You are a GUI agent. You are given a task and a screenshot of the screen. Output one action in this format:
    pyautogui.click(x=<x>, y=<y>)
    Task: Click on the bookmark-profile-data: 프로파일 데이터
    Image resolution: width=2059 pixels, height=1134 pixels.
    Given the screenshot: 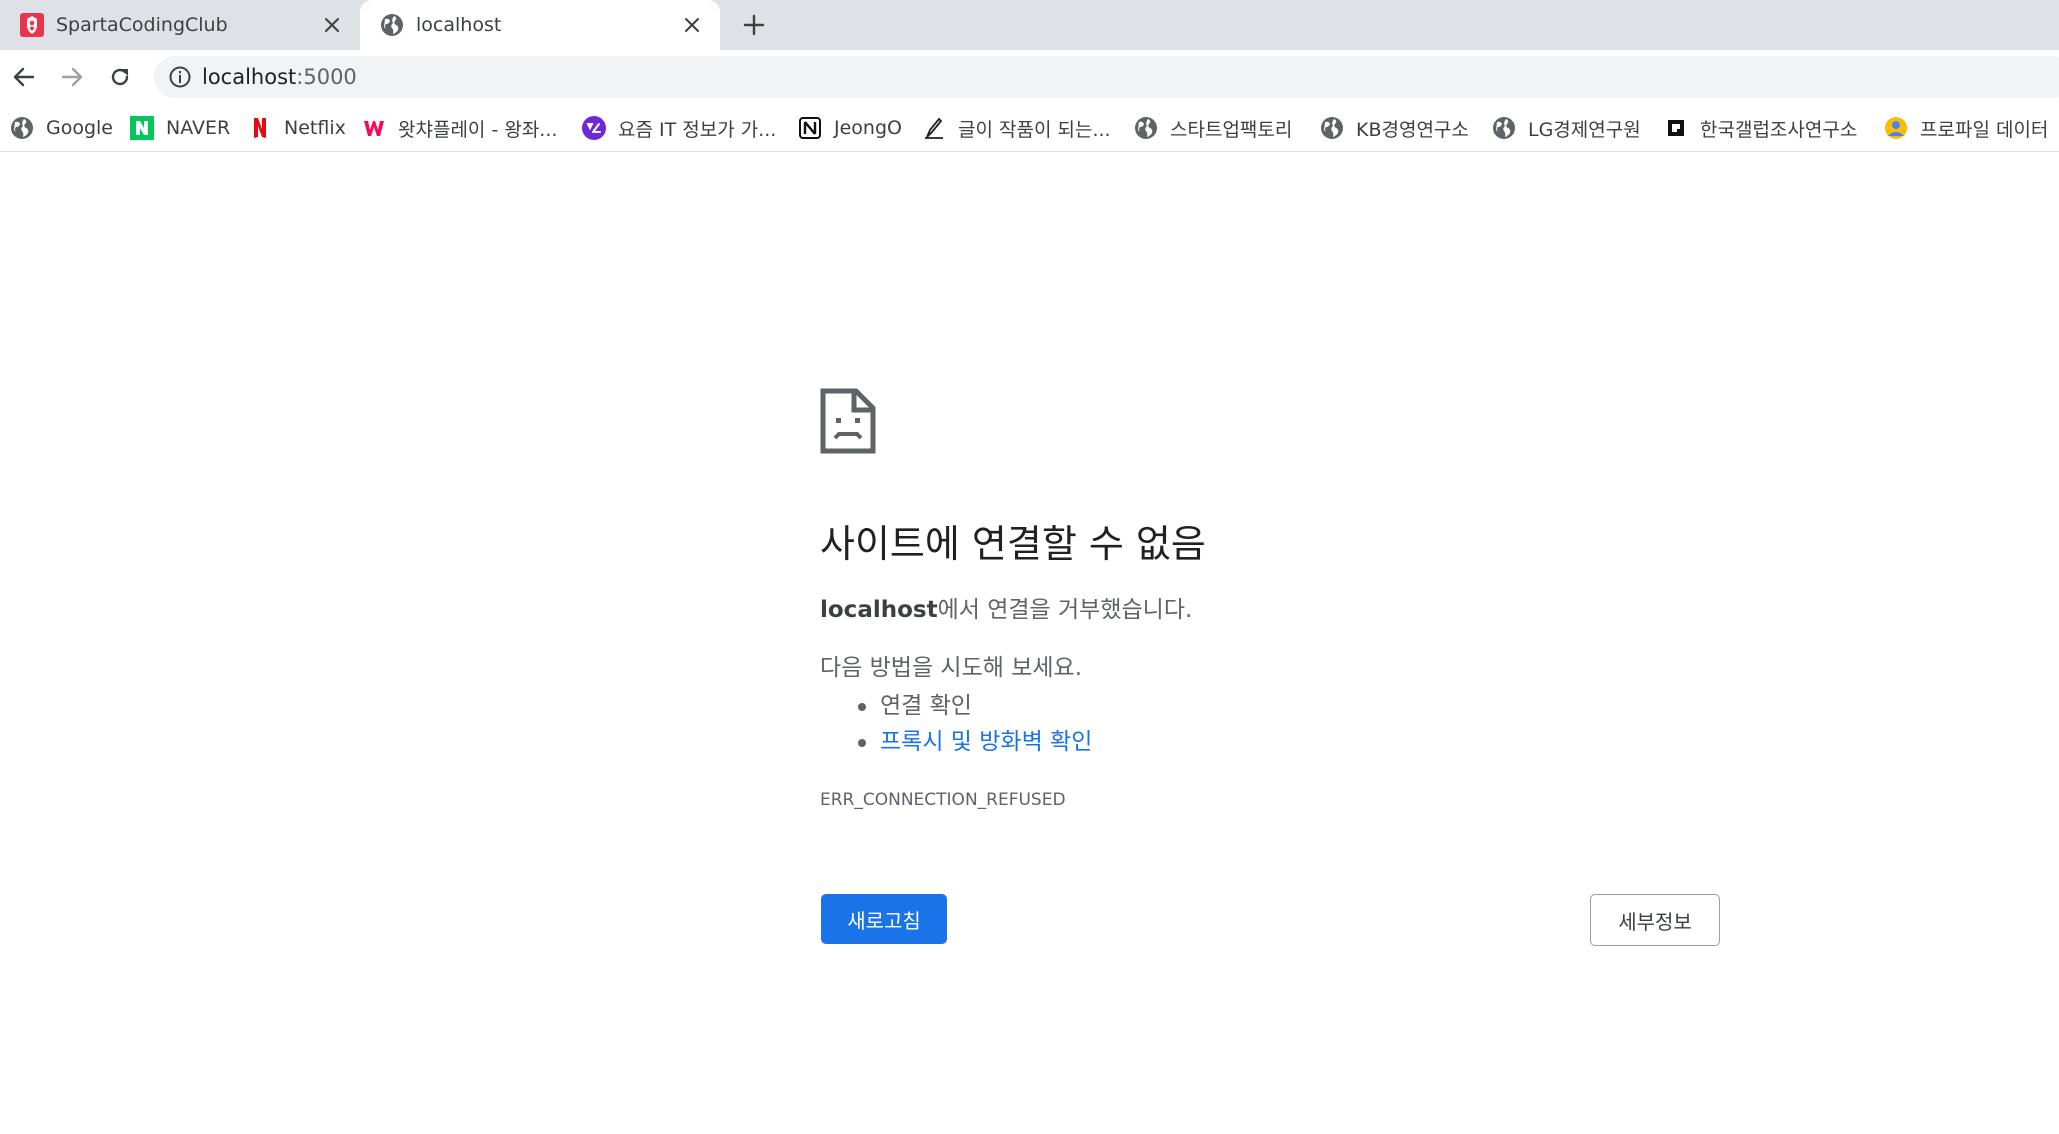 What is the action you would take?
    pyautogui.click(x=1966, y=128)
    